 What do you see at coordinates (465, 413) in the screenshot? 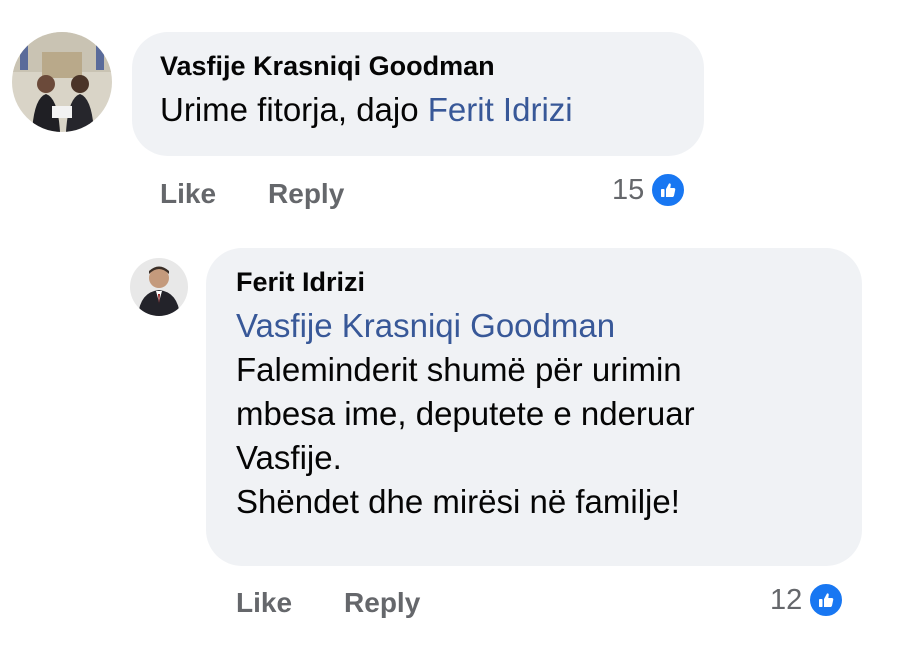
I see `reply-text-line: mbesa ime, deputete e nderuar` at bounding box center [465, 413].